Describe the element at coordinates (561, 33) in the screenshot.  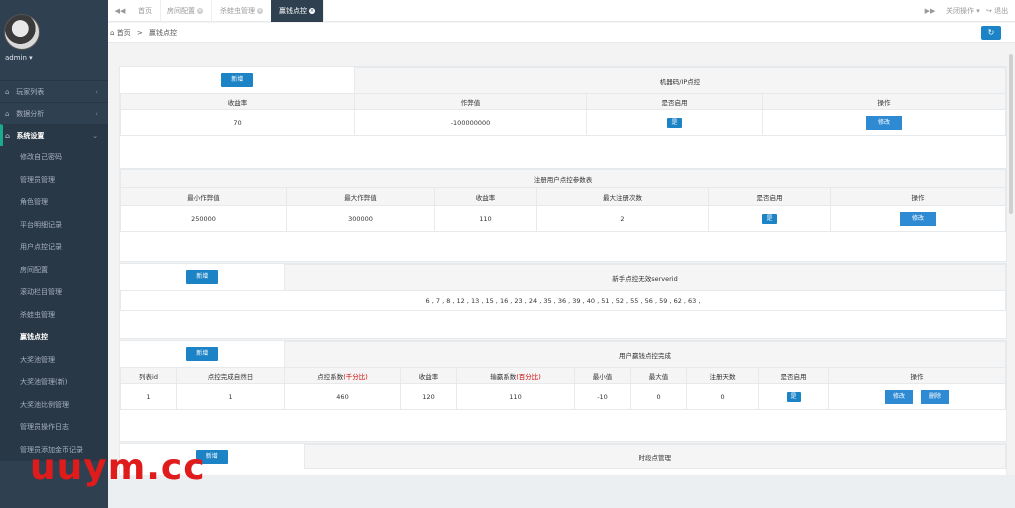
I see `breadcrumb-bar: ⌂ 首页 > 赢钱点控 ↻` at that location.